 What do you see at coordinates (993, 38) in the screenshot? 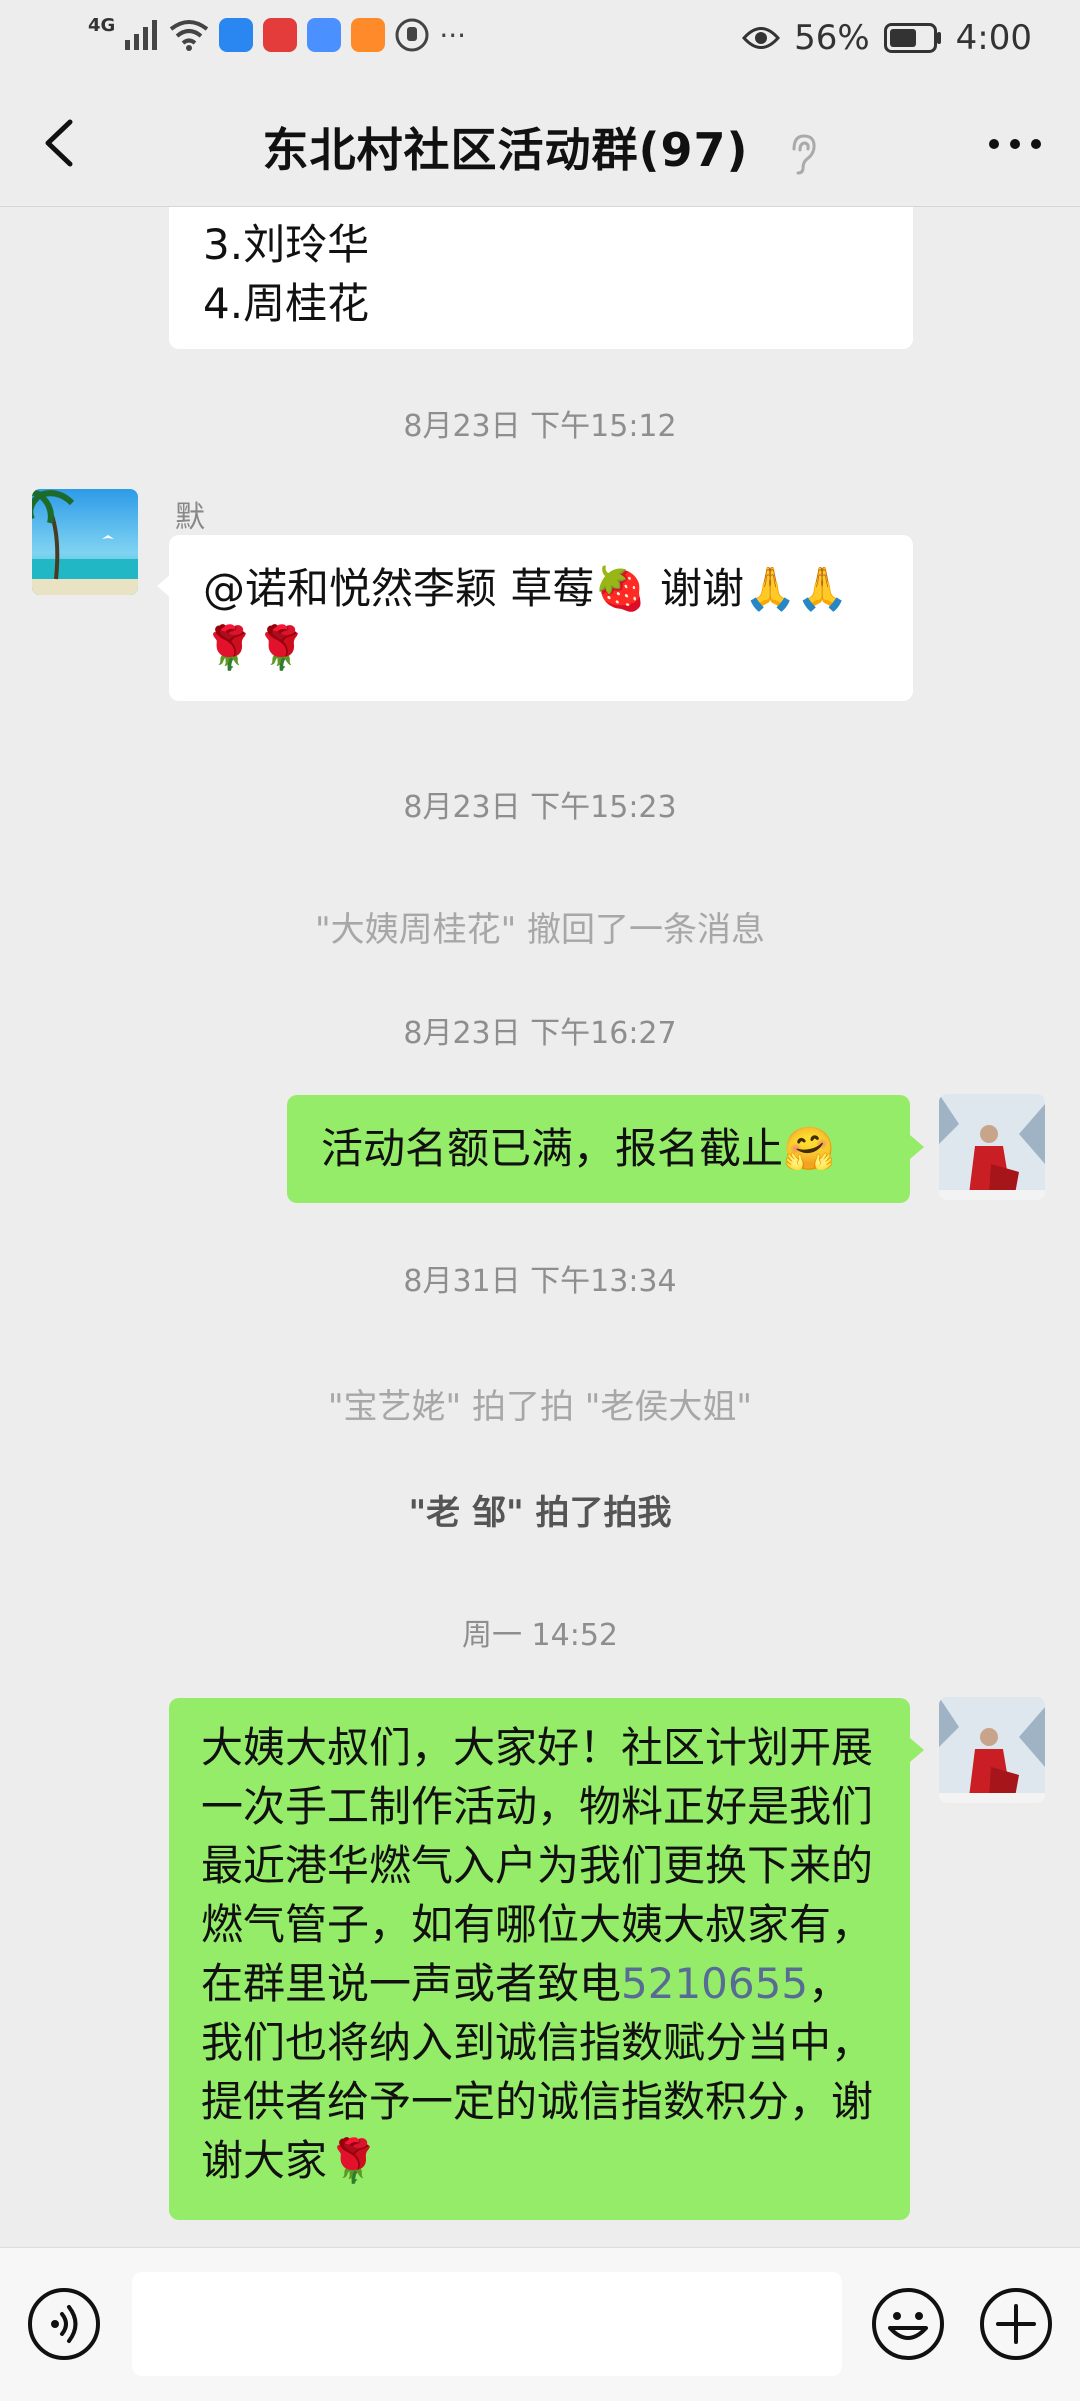
I see `clock: 4:00` at bounding box center [993, 38].